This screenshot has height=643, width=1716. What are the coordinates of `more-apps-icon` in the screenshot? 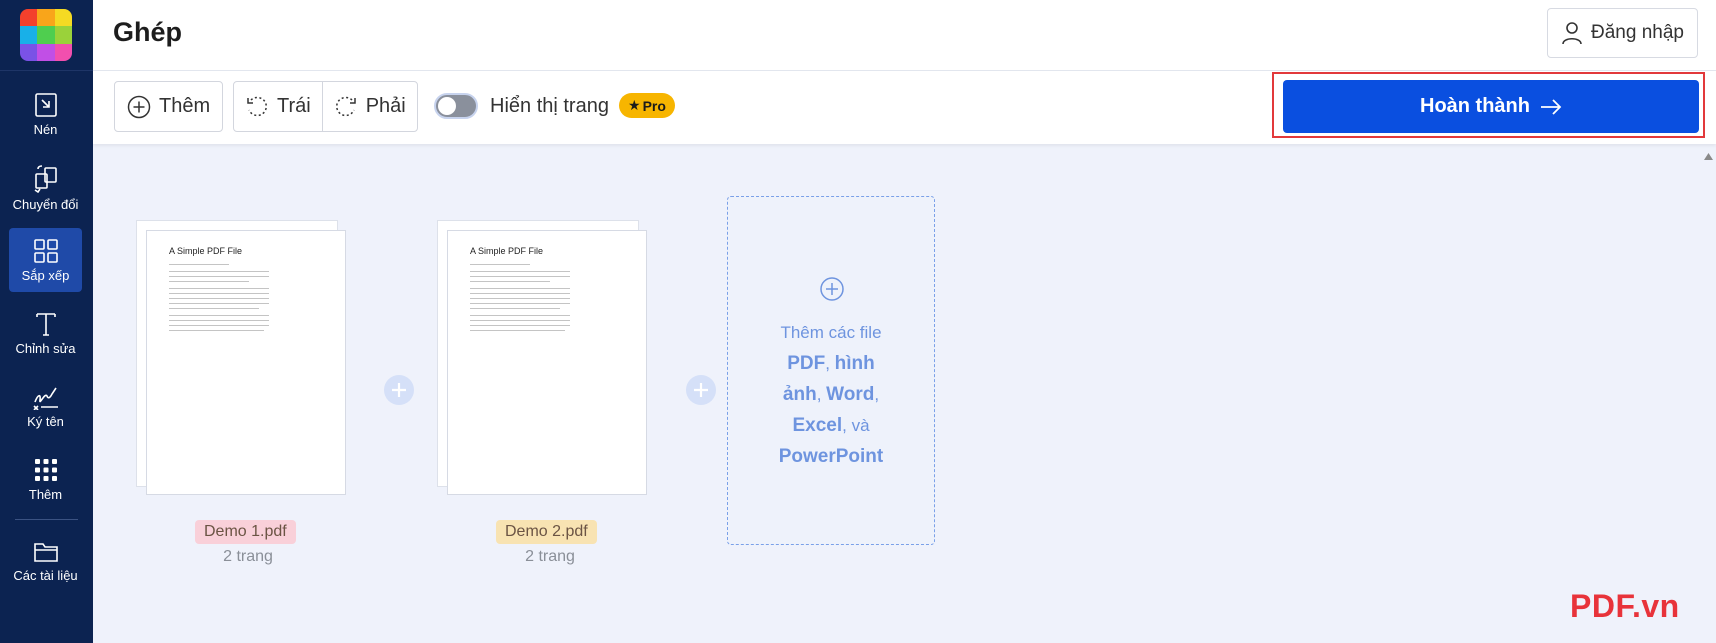 It's located at (45, 470).